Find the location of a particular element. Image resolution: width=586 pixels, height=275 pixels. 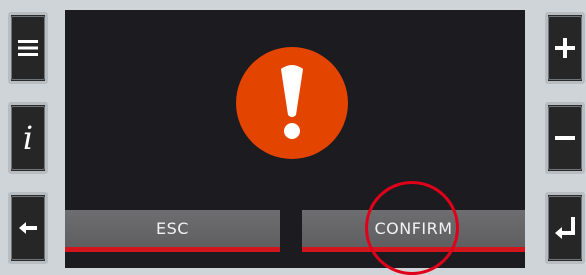

minus-button-face is located at coordinates (565, 138).